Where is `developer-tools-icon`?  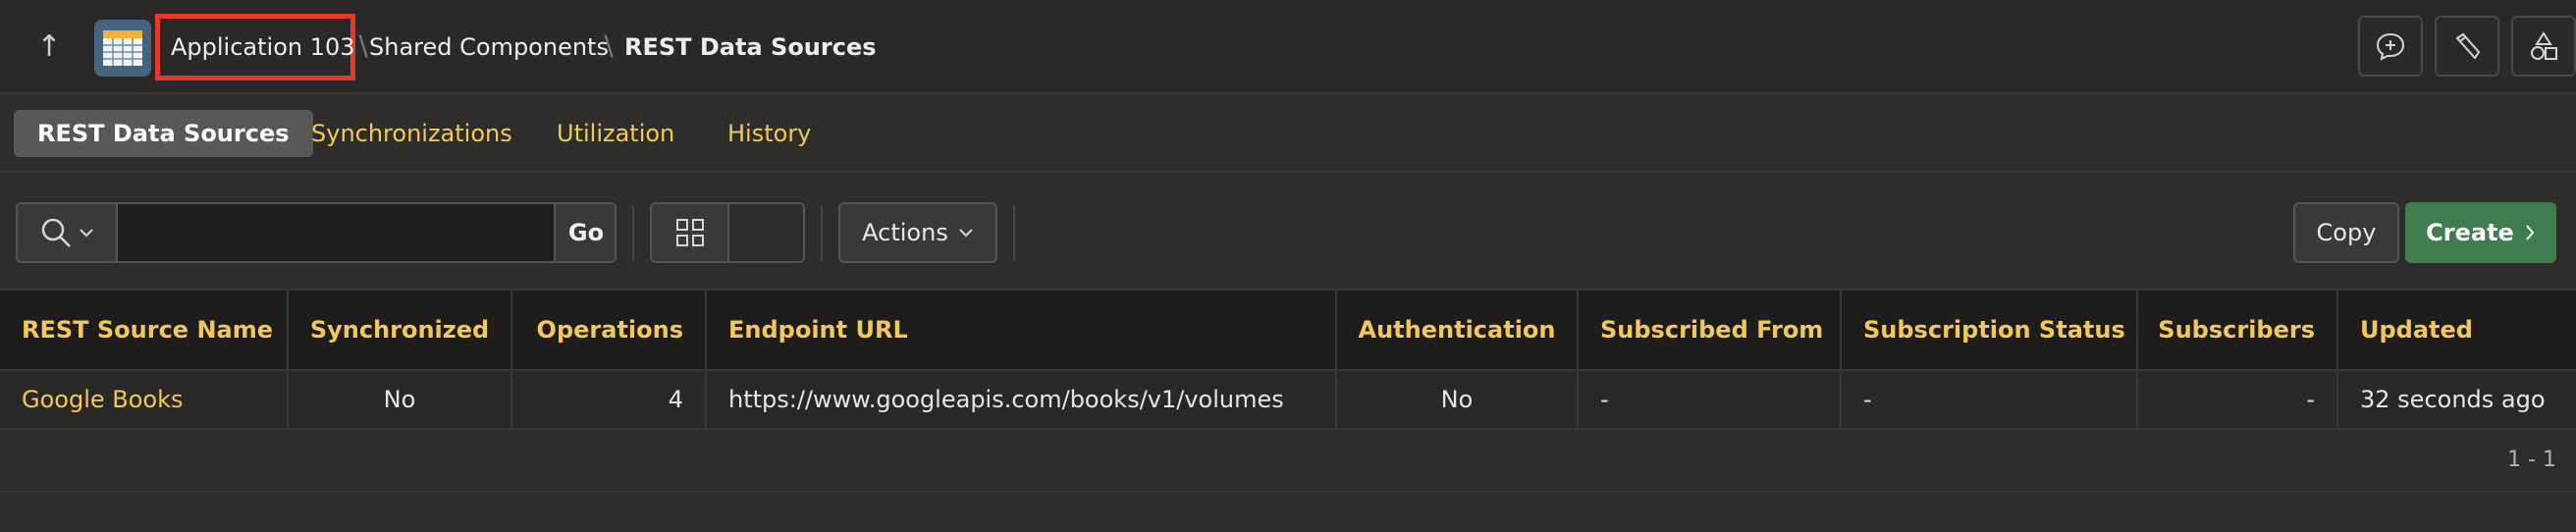
developer-tools-icon is located at coordinates (2468, 46).